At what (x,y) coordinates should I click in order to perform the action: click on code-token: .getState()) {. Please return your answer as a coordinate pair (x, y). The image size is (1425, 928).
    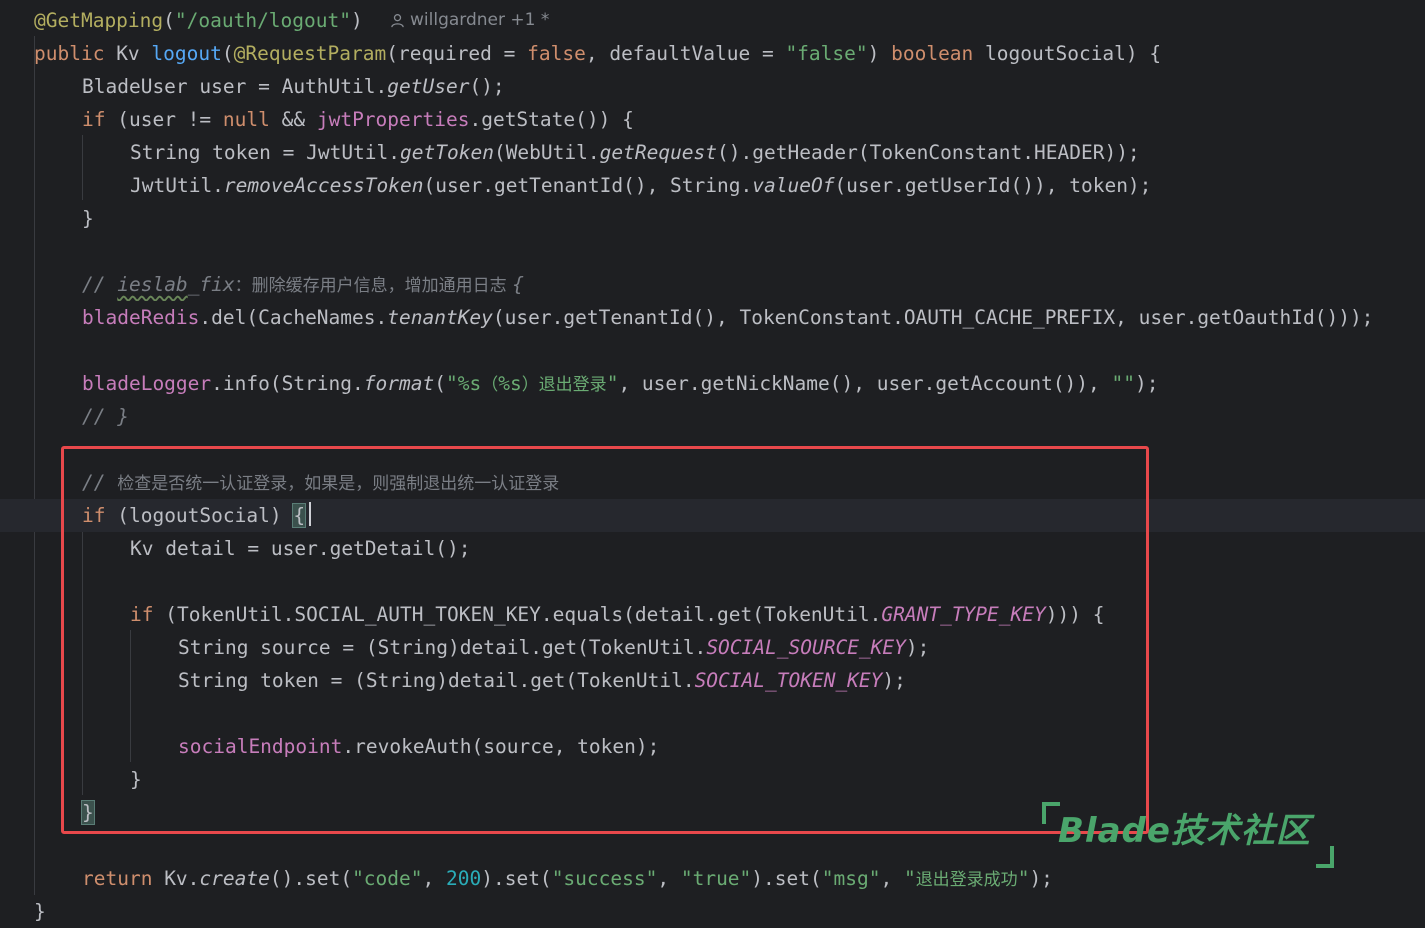
    Looking at the image, I should click on (551, 119).